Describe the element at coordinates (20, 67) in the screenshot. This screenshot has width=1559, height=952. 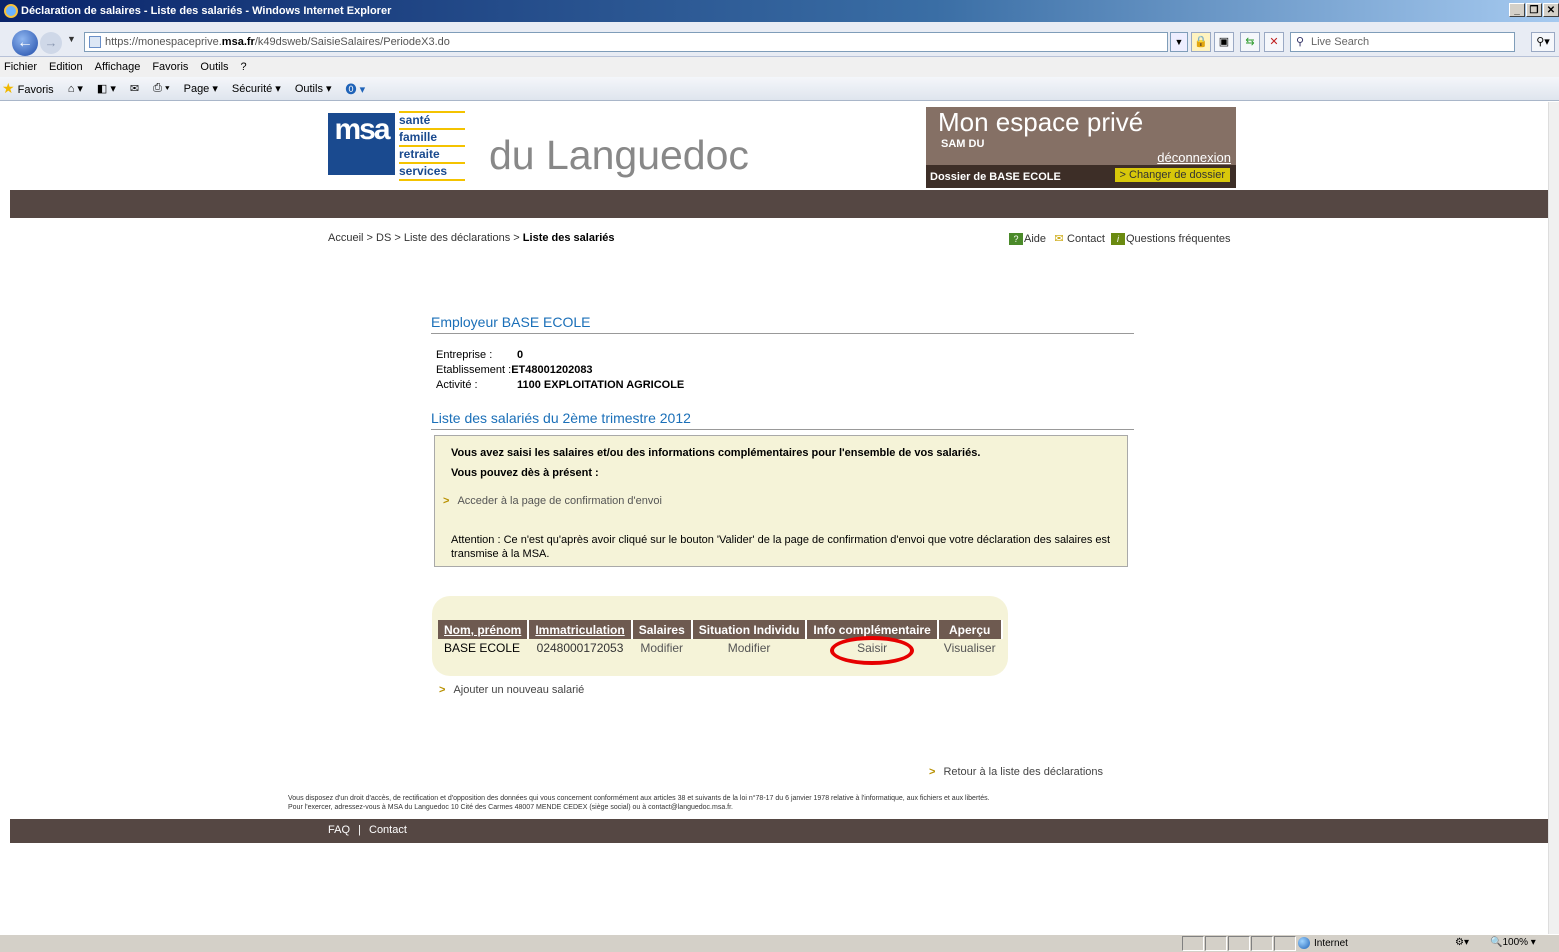
I see `menu-fichier: Fichier` at that location.